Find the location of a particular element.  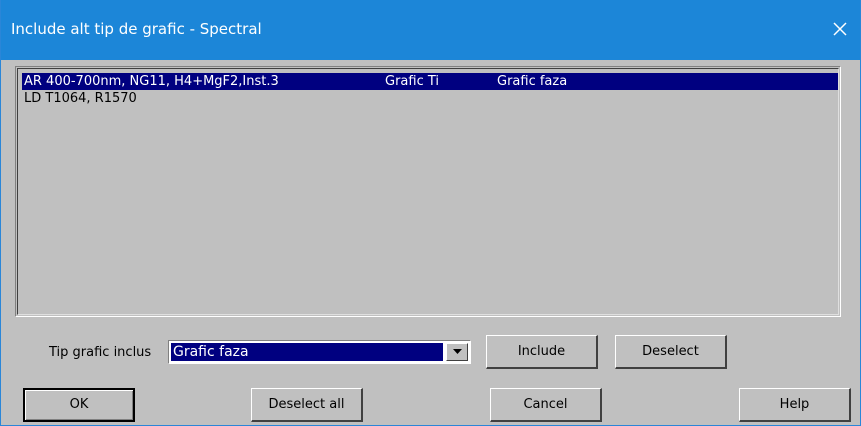

dropdown-arrow-button is located at coordinates (457, 352).